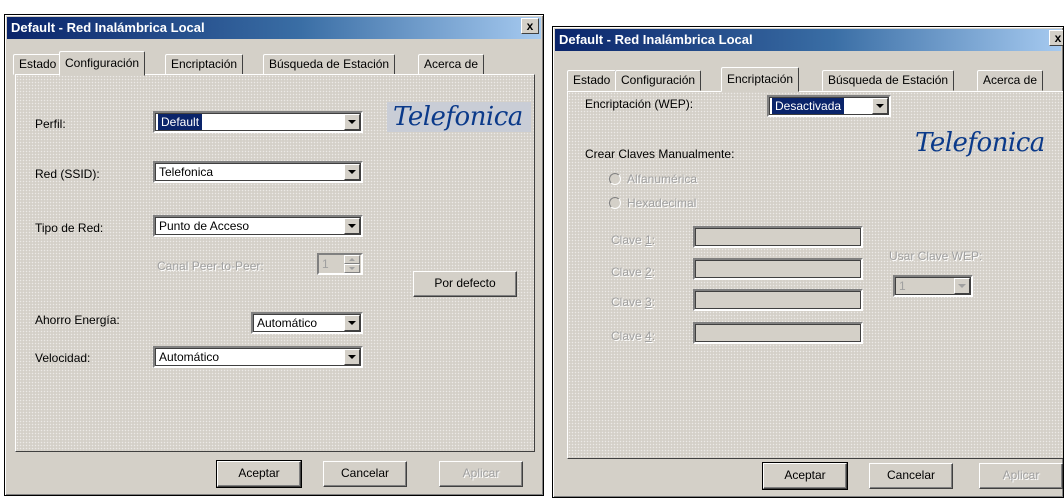  I want to click on ahorro-energia-label: Ahorro Energía:, so click(77, 320).